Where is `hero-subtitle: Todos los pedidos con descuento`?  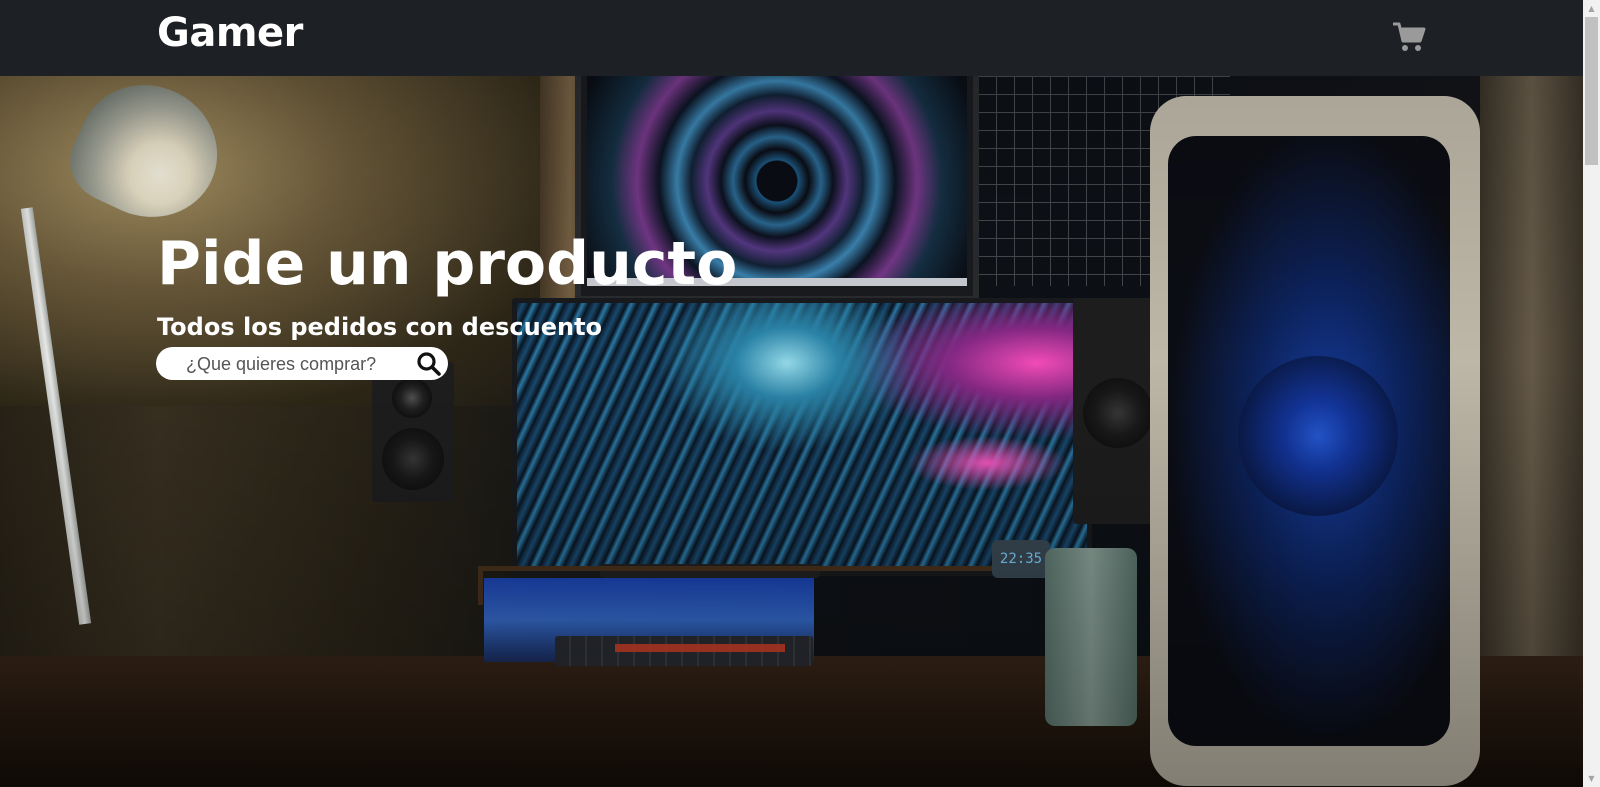 hero-subtitle: Todos los pedidos con descuento is located at coordinates (380, 327).